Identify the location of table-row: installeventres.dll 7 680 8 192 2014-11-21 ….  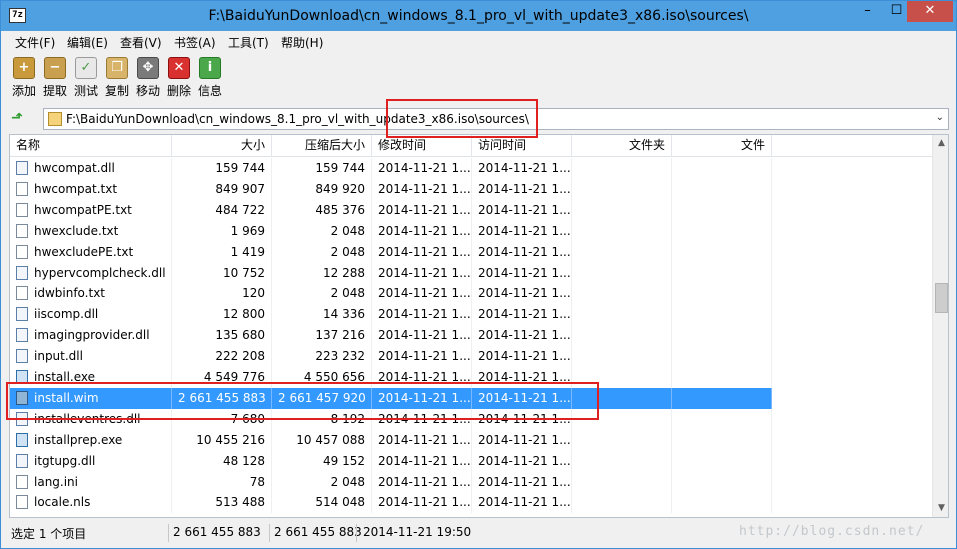
(471, 419).